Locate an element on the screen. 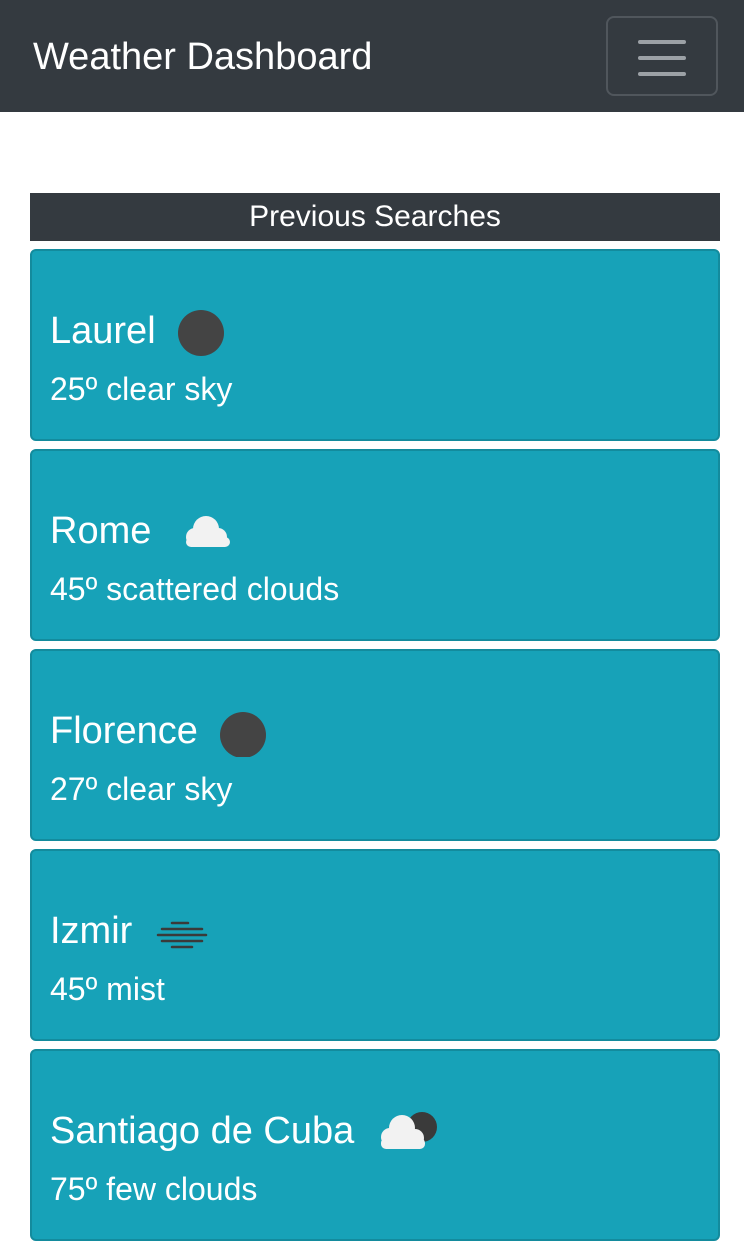 The height and width of the screenshot is (1248, 744). card-city: Florence is located at coordinates (124, 731).